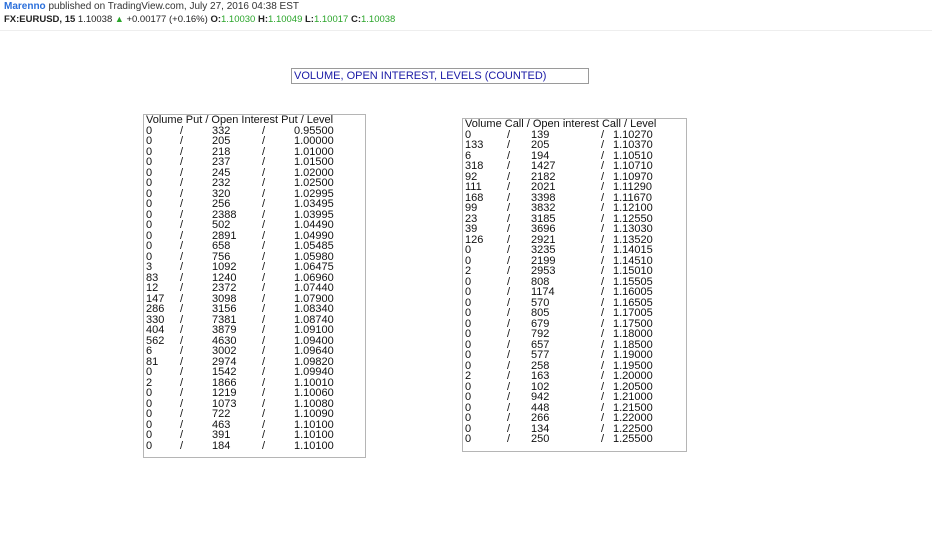  Describe the element at coordinates (254, 309) in the screenshot. I see `put-row: 286 / 3156 / 1.08340` at that location.